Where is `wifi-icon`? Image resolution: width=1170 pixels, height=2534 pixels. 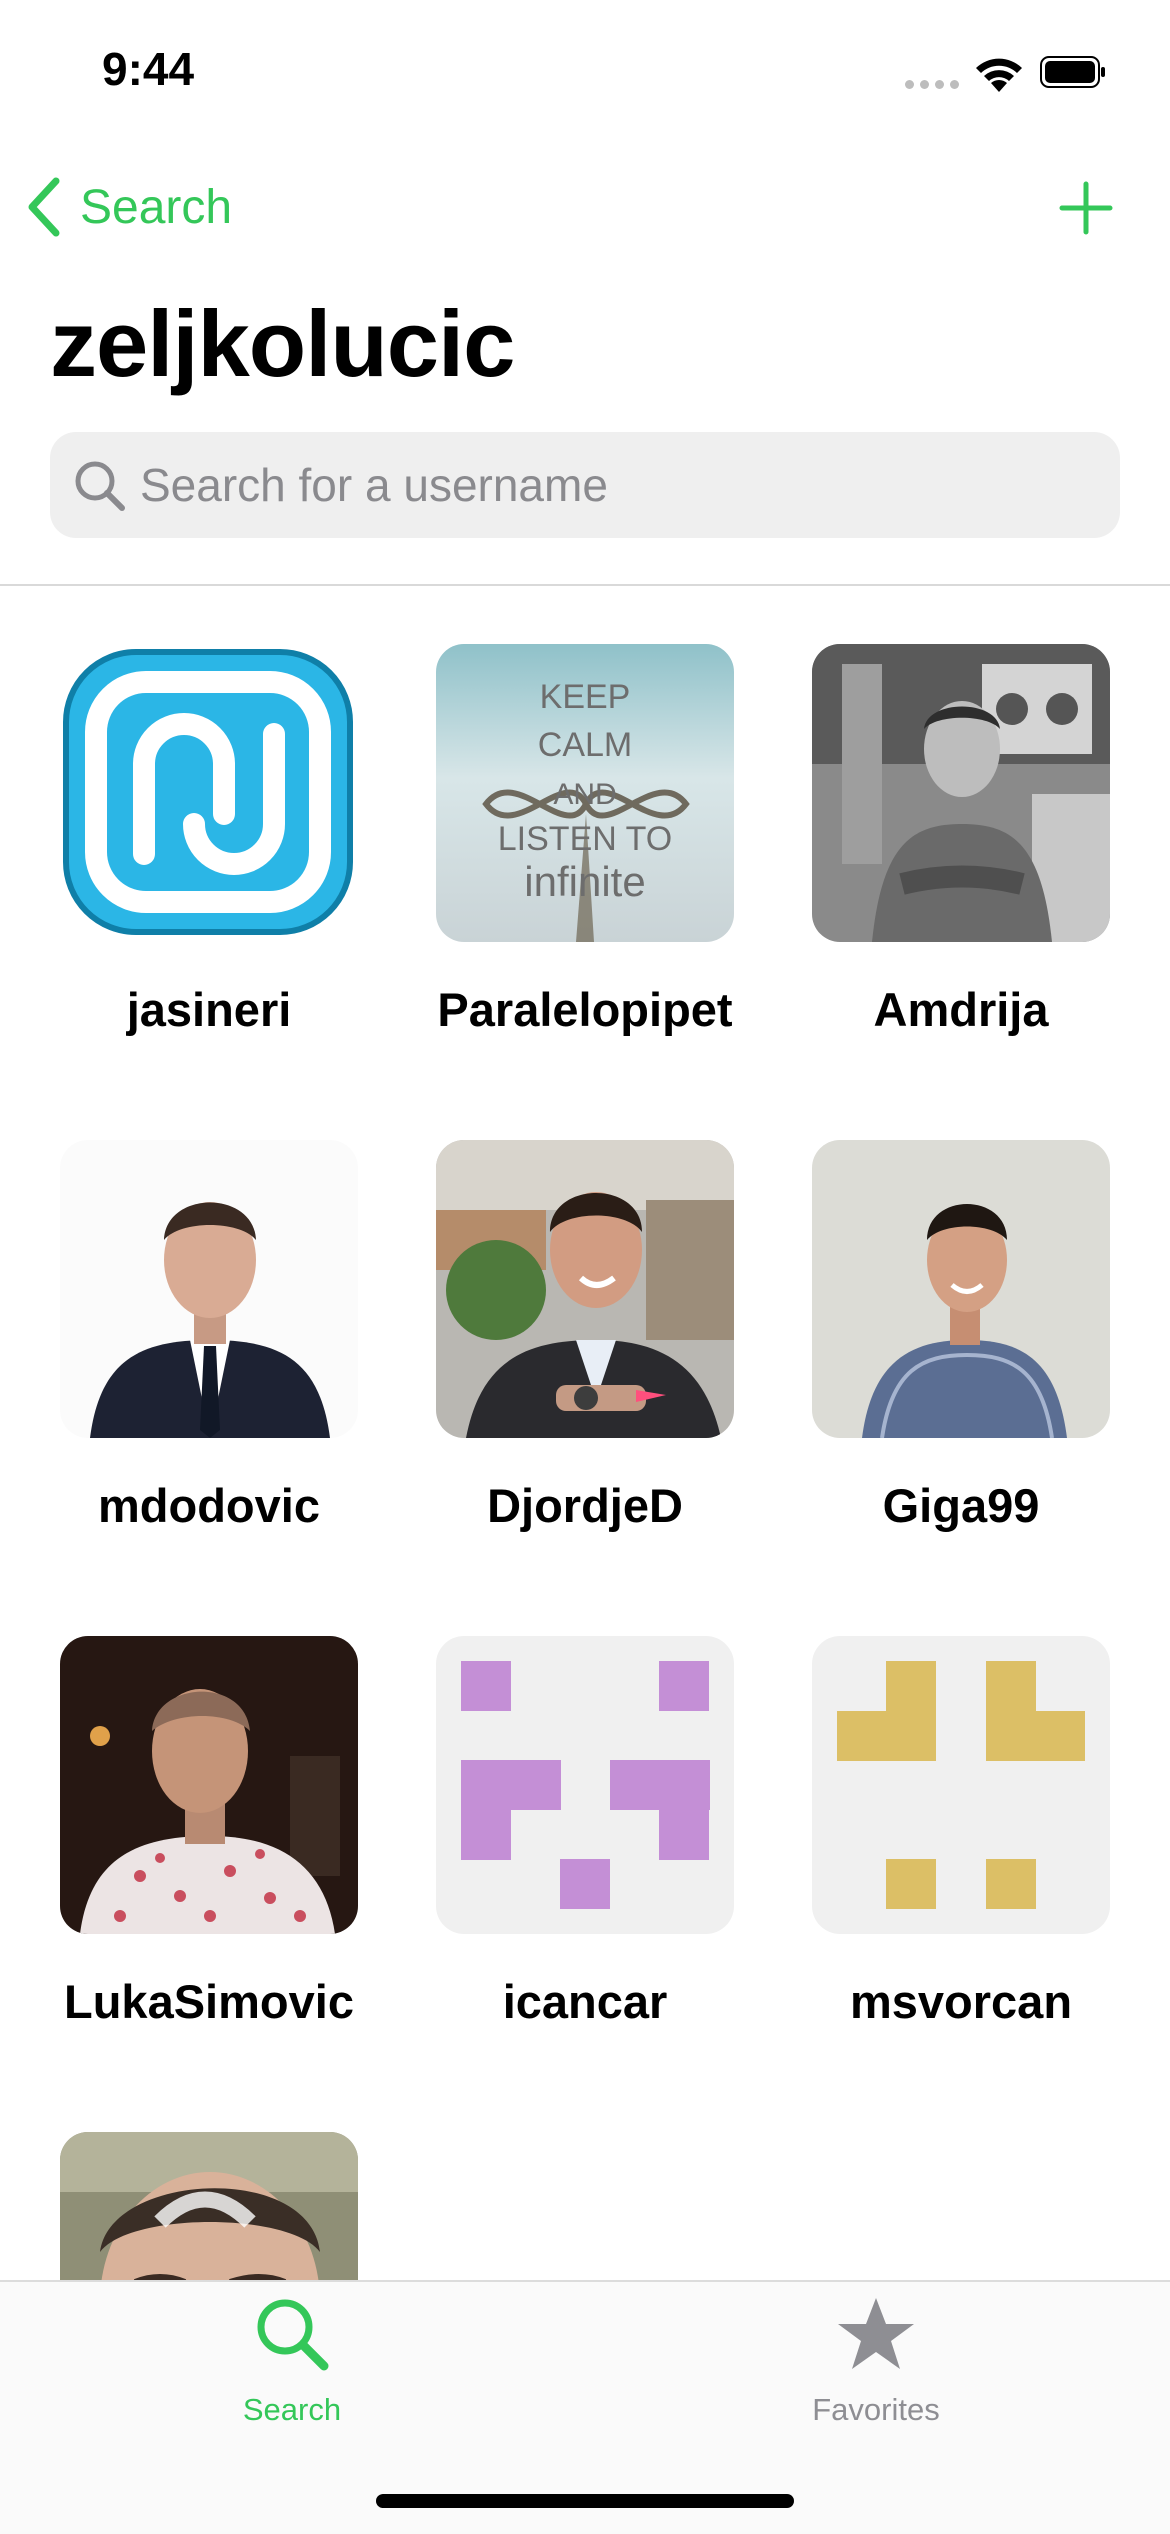 wifi-icon is located at coordinates (999, 75).